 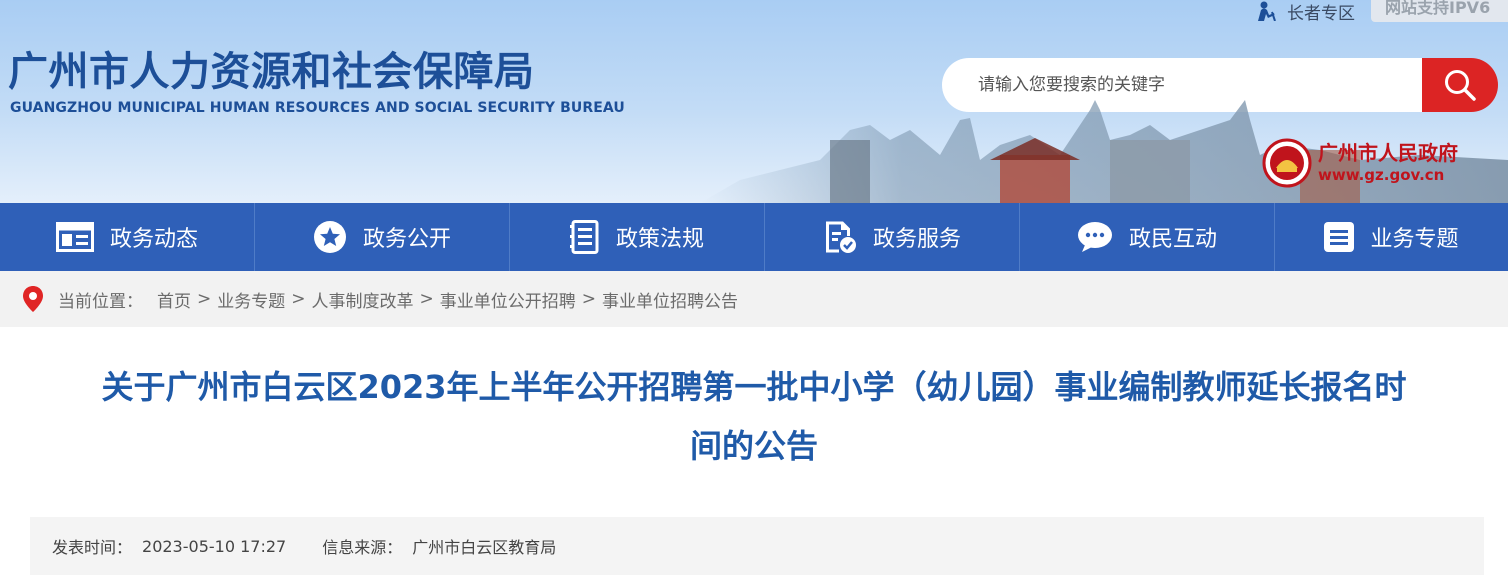 What do you see at coordinates (33, 299) in the screenshot?
I see `location-pin-icon` at bounding box center [33, 299].